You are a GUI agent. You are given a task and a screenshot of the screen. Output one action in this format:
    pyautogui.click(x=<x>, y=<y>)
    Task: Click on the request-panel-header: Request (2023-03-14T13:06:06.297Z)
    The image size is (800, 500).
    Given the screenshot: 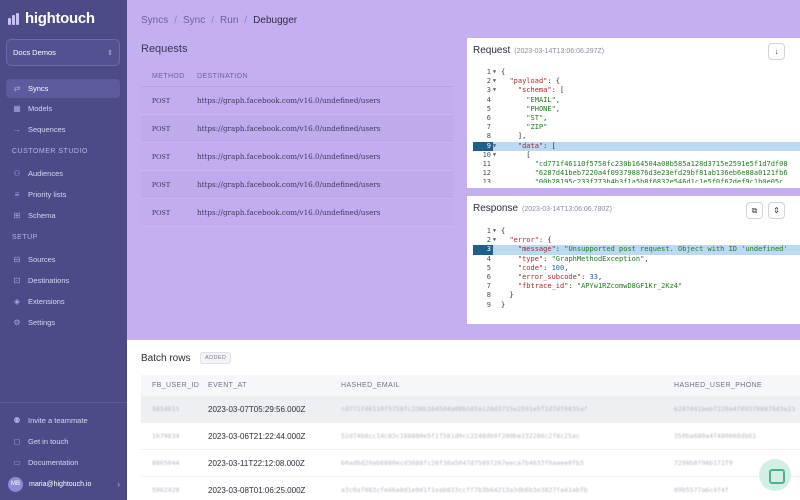 What is the action you would take?
    pyautogui.click(x=538, y=50)
    